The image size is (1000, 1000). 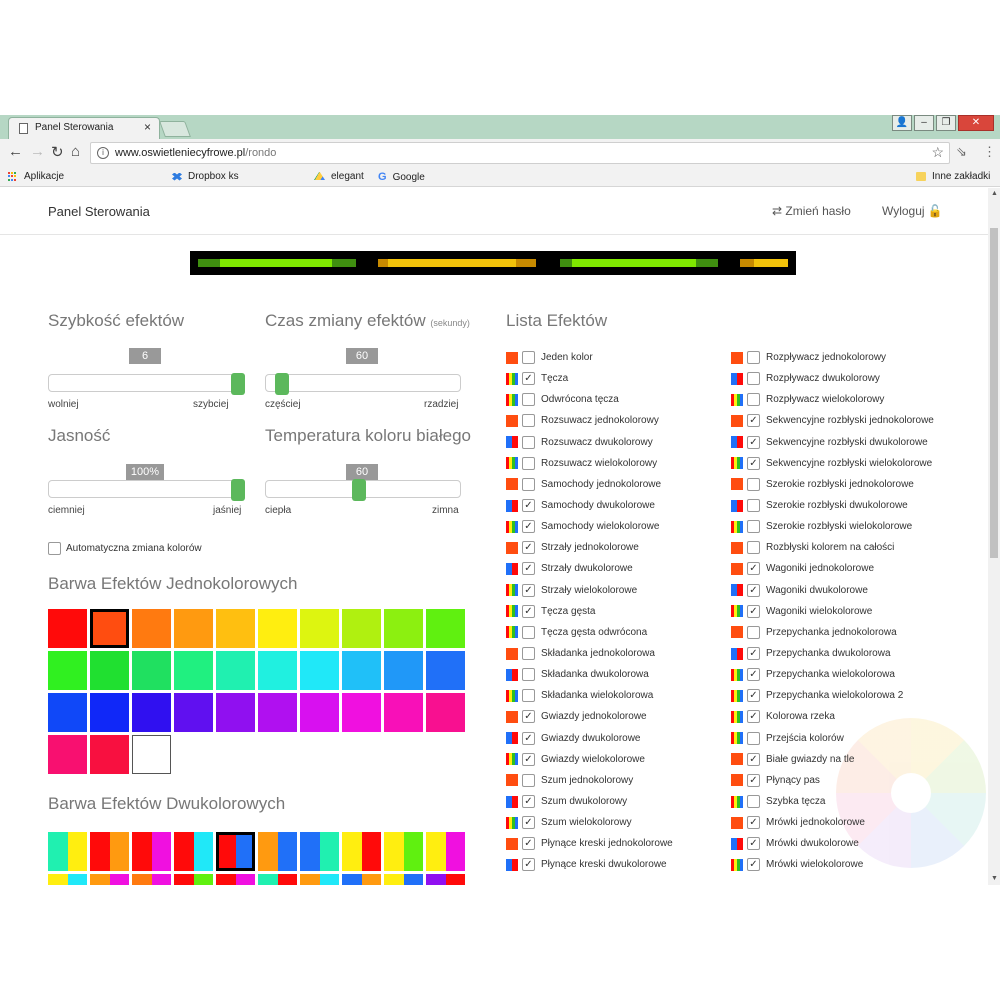 I want to click on effect-row: Samochody jednokolorowe, so click(x=589, y=484).